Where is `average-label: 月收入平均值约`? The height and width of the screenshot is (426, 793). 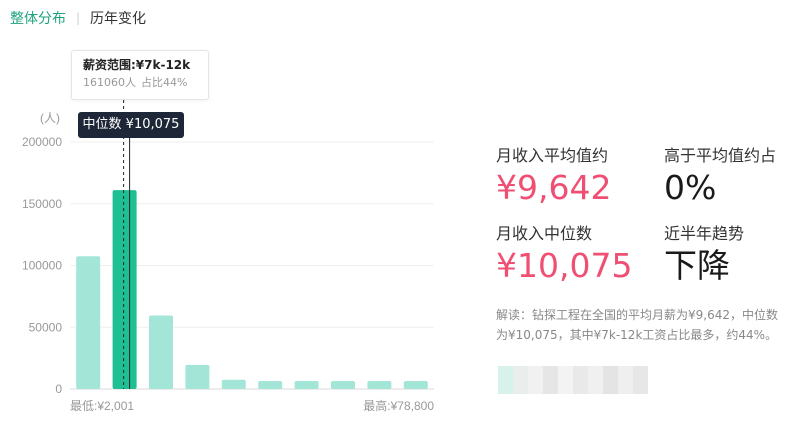 average-label: 月收入平均值约 is located at coordinates (552, 155).